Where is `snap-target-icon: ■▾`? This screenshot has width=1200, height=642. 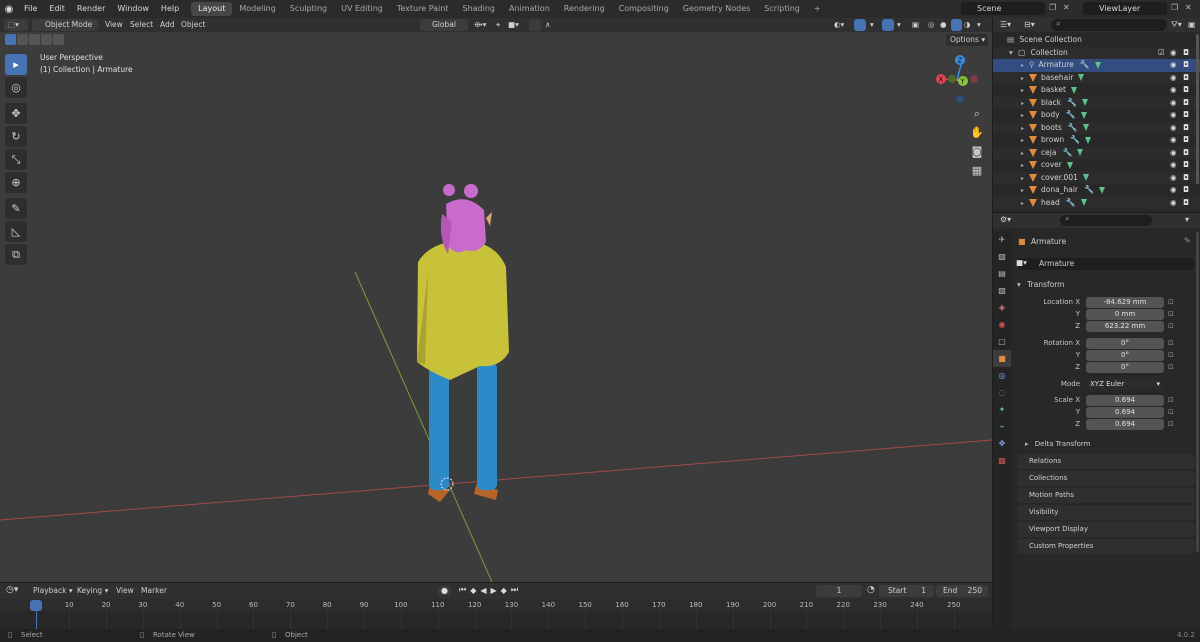 snap-target-icon: ■▾ is located at coordinates (513, 25).